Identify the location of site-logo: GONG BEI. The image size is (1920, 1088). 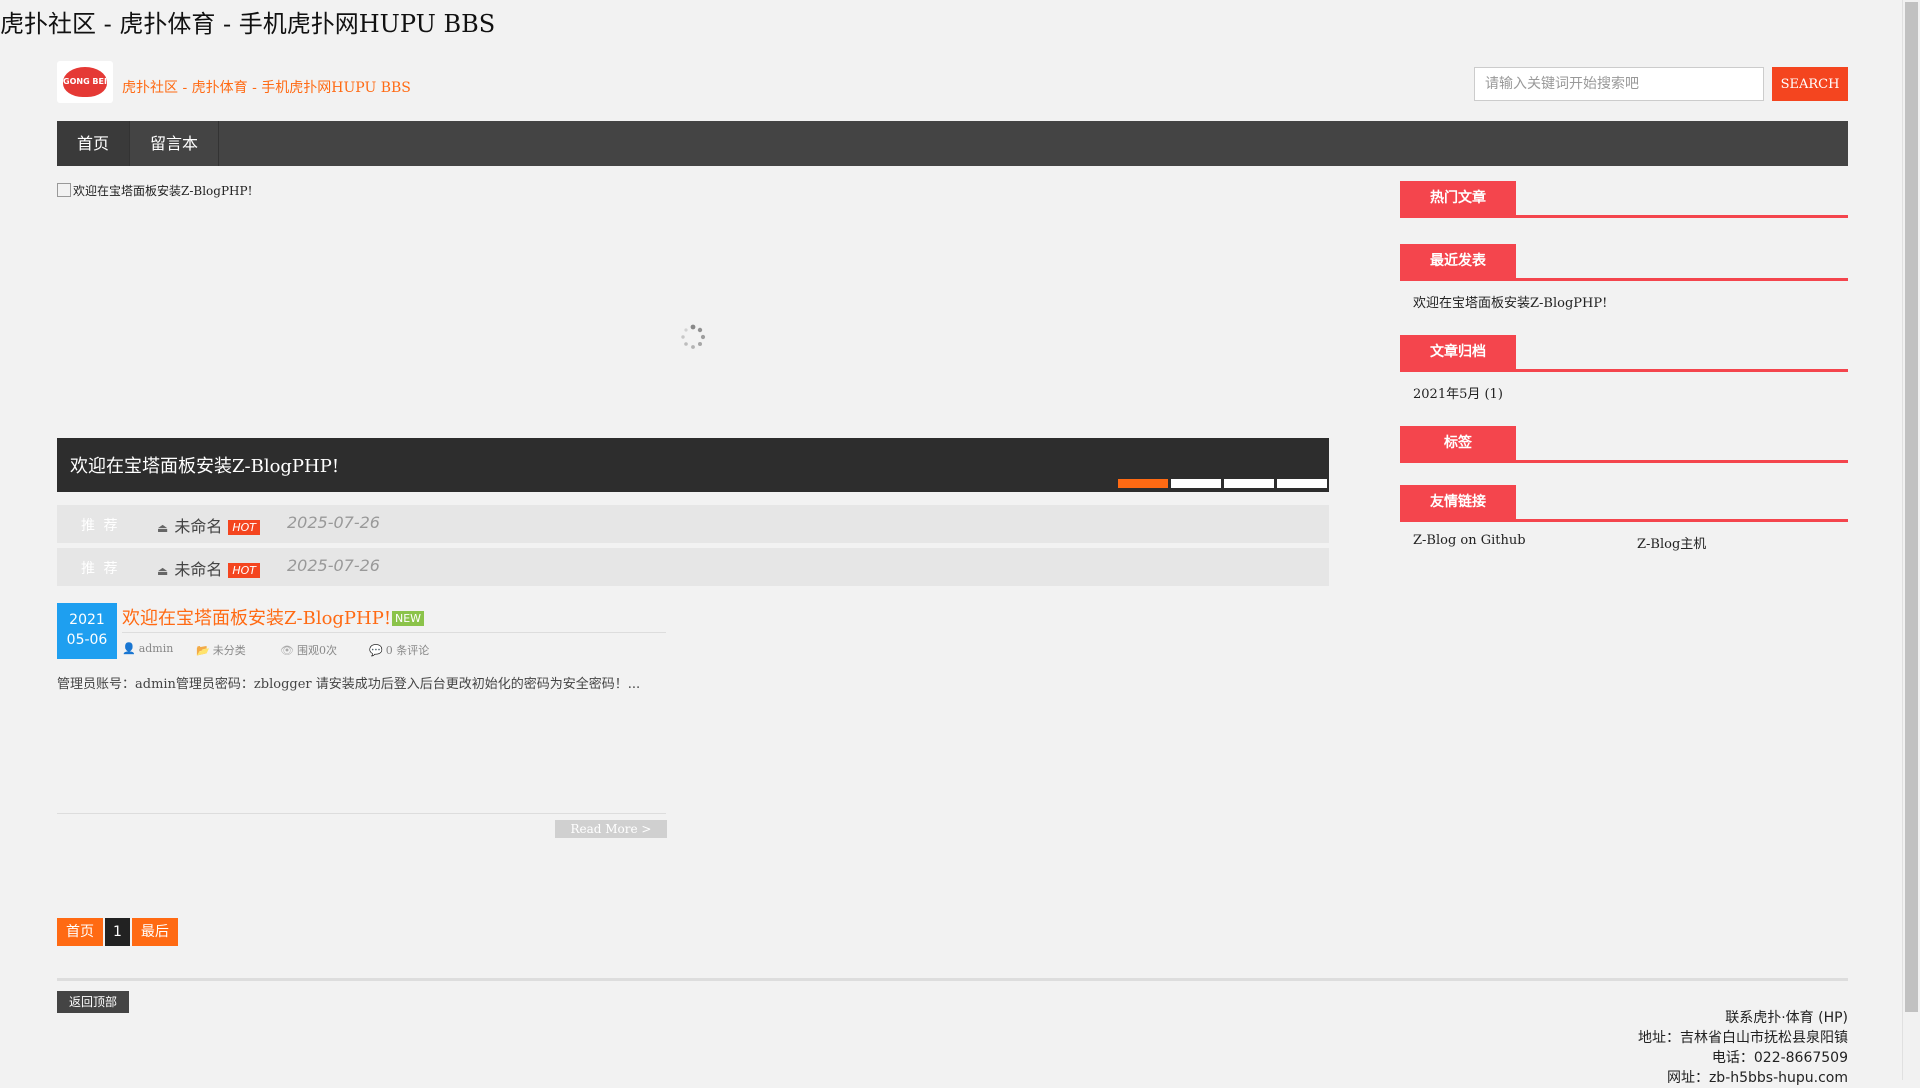
(85, 82).